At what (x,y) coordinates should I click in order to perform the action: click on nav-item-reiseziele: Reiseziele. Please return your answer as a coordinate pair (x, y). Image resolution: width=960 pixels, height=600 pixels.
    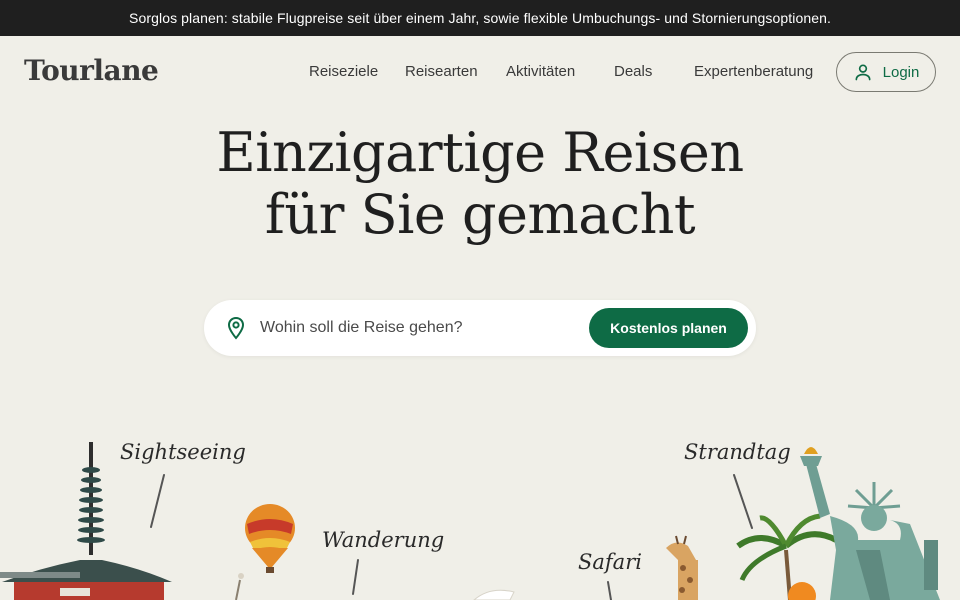
    Looking at the image, I should click on (343, 71).